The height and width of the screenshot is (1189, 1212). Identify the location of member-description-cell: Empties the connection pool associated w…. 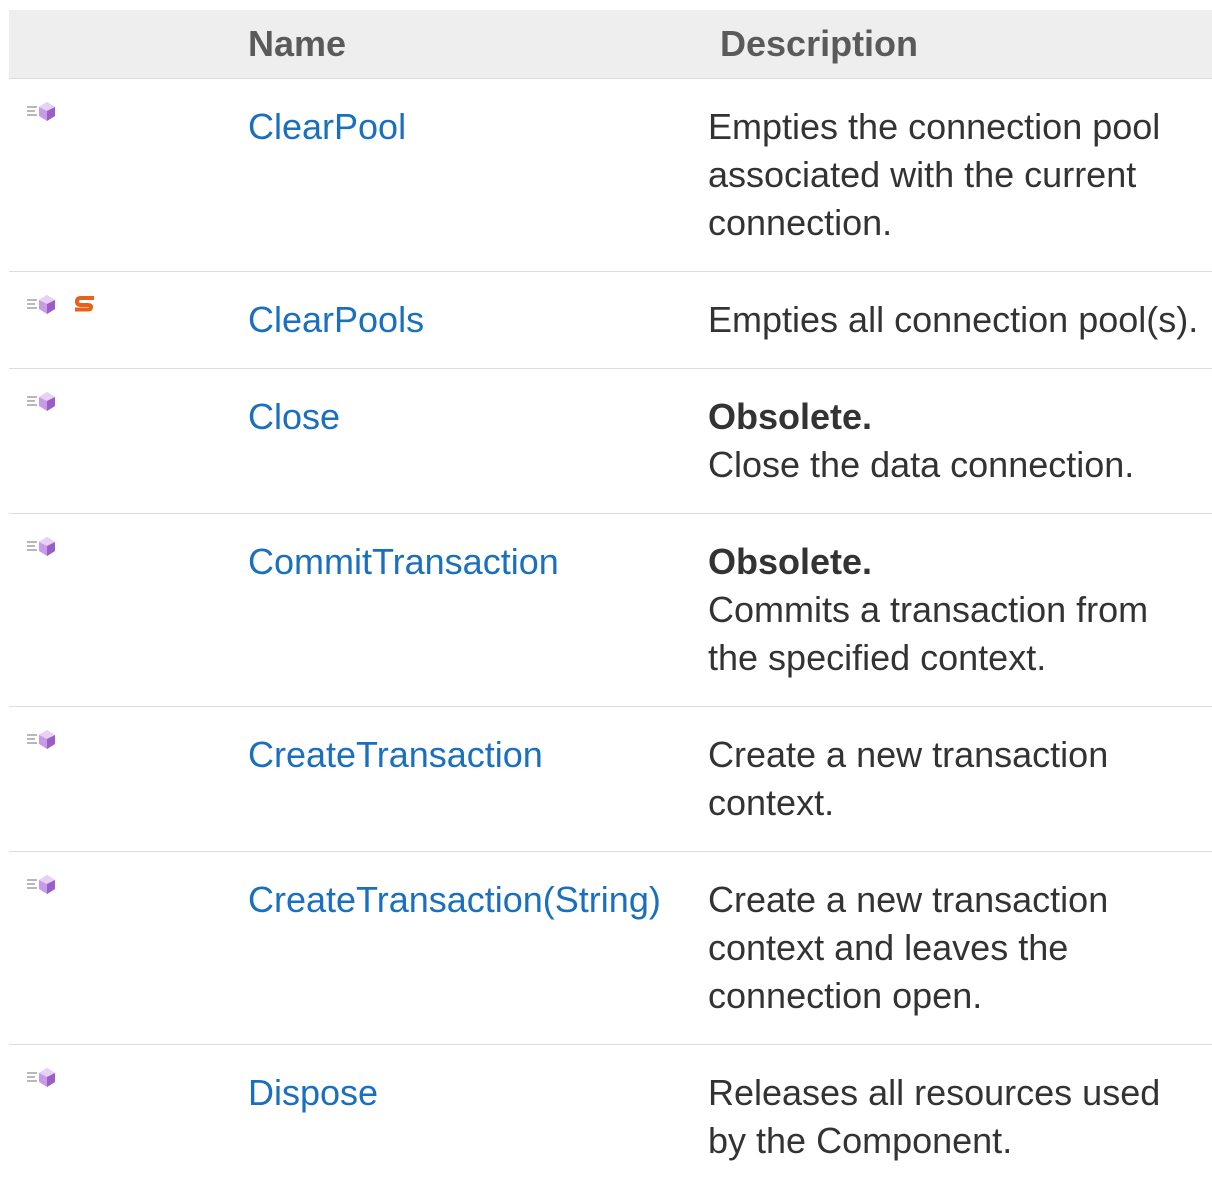
(951, 175).